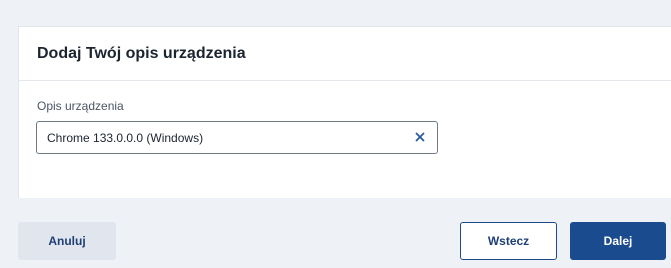  I want to click on card-title: Dodaj Twój opis urządzenia, so click(141, 53).